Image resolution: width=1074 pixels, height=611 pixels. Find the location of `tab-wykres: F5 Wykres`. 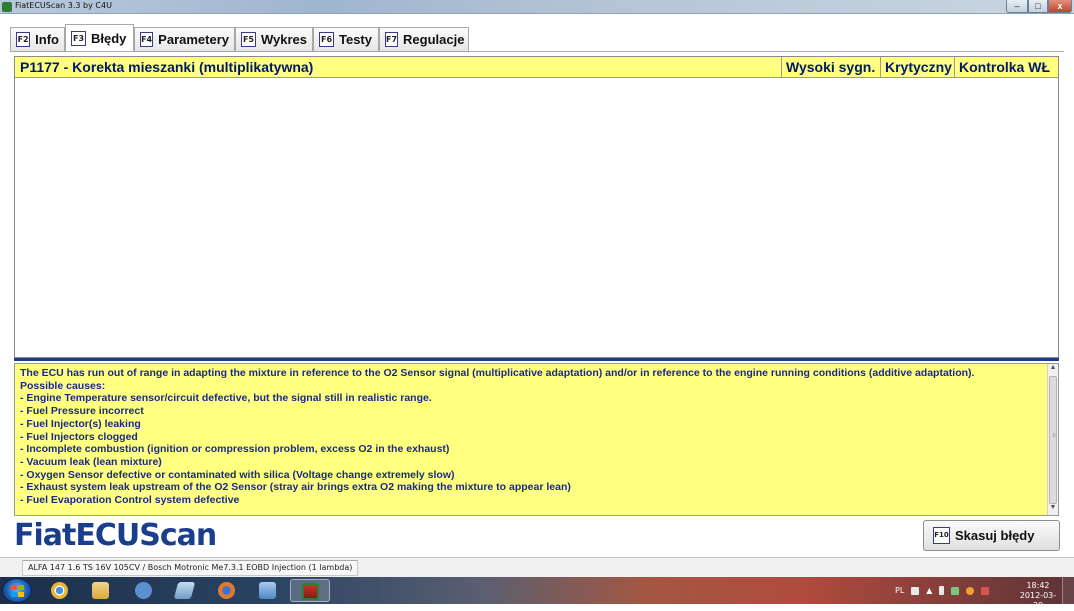

tab-wykres: F5 Wykres is located at coordinates (274, 39).